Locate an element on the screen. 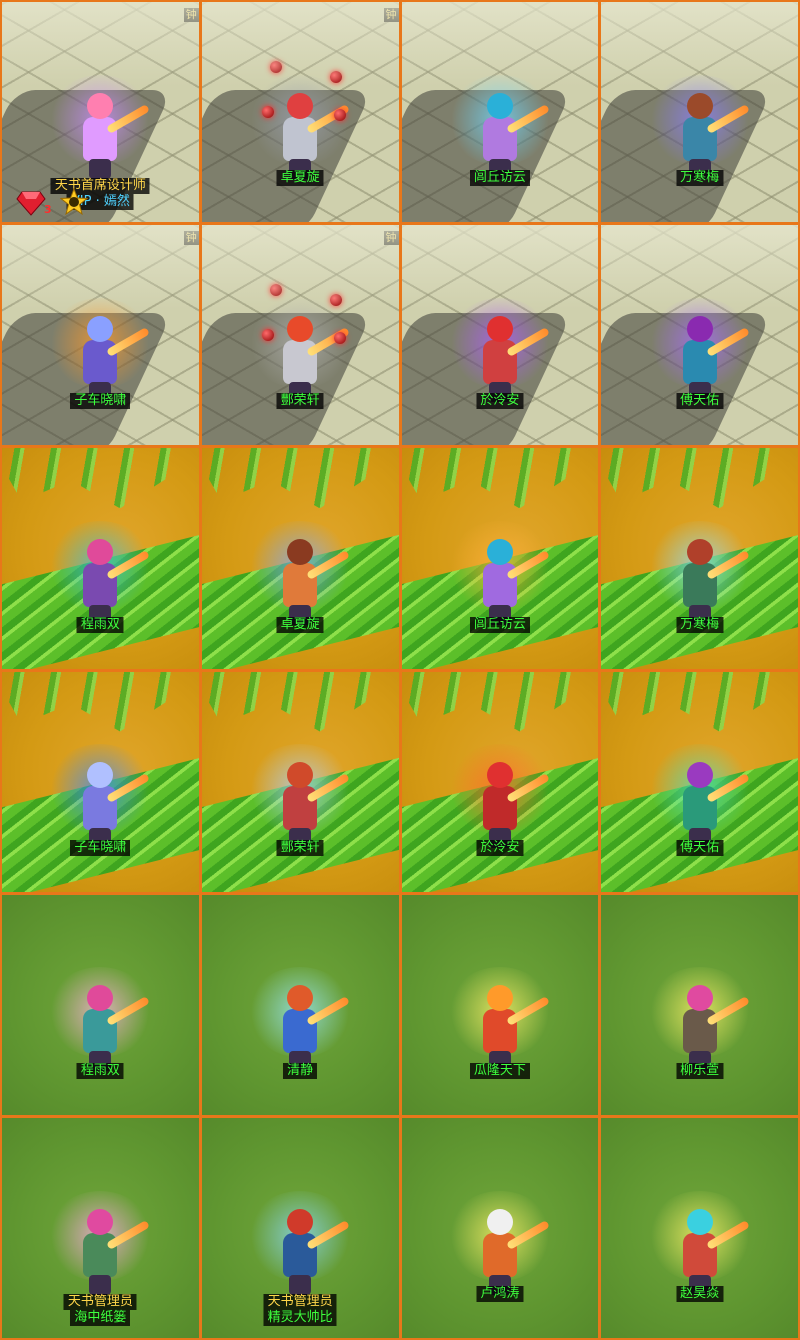 The width and height of the screenshot is (800, 1340). character-cell: 钟卓夏旋 is located at coordinates (300, 112).